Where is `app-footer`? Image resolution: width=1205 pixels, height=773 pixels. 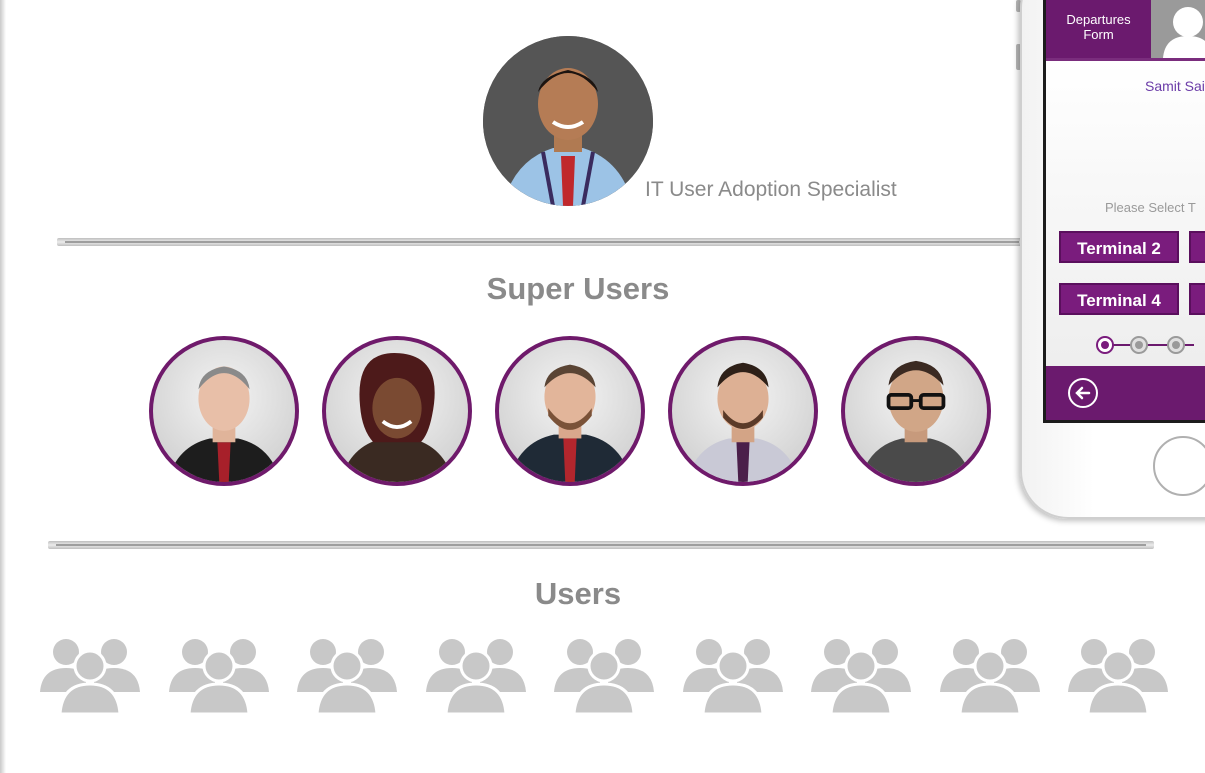 app-footer is located at coordinates (1125, 393).